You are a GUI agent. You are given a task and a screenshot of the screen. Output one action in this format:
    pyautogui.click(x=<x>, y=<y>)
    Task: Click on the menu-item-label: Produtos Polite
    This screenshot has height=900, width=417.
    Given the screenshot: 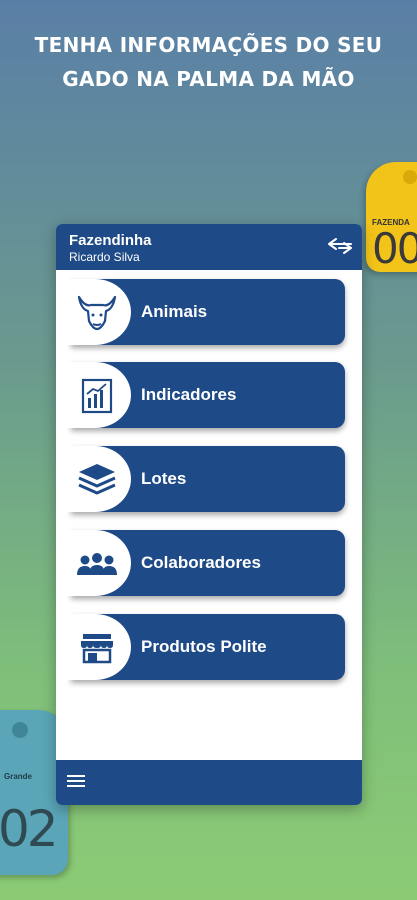 What is the action you would take?
    pyautogui.click(x=204, y=646)
    